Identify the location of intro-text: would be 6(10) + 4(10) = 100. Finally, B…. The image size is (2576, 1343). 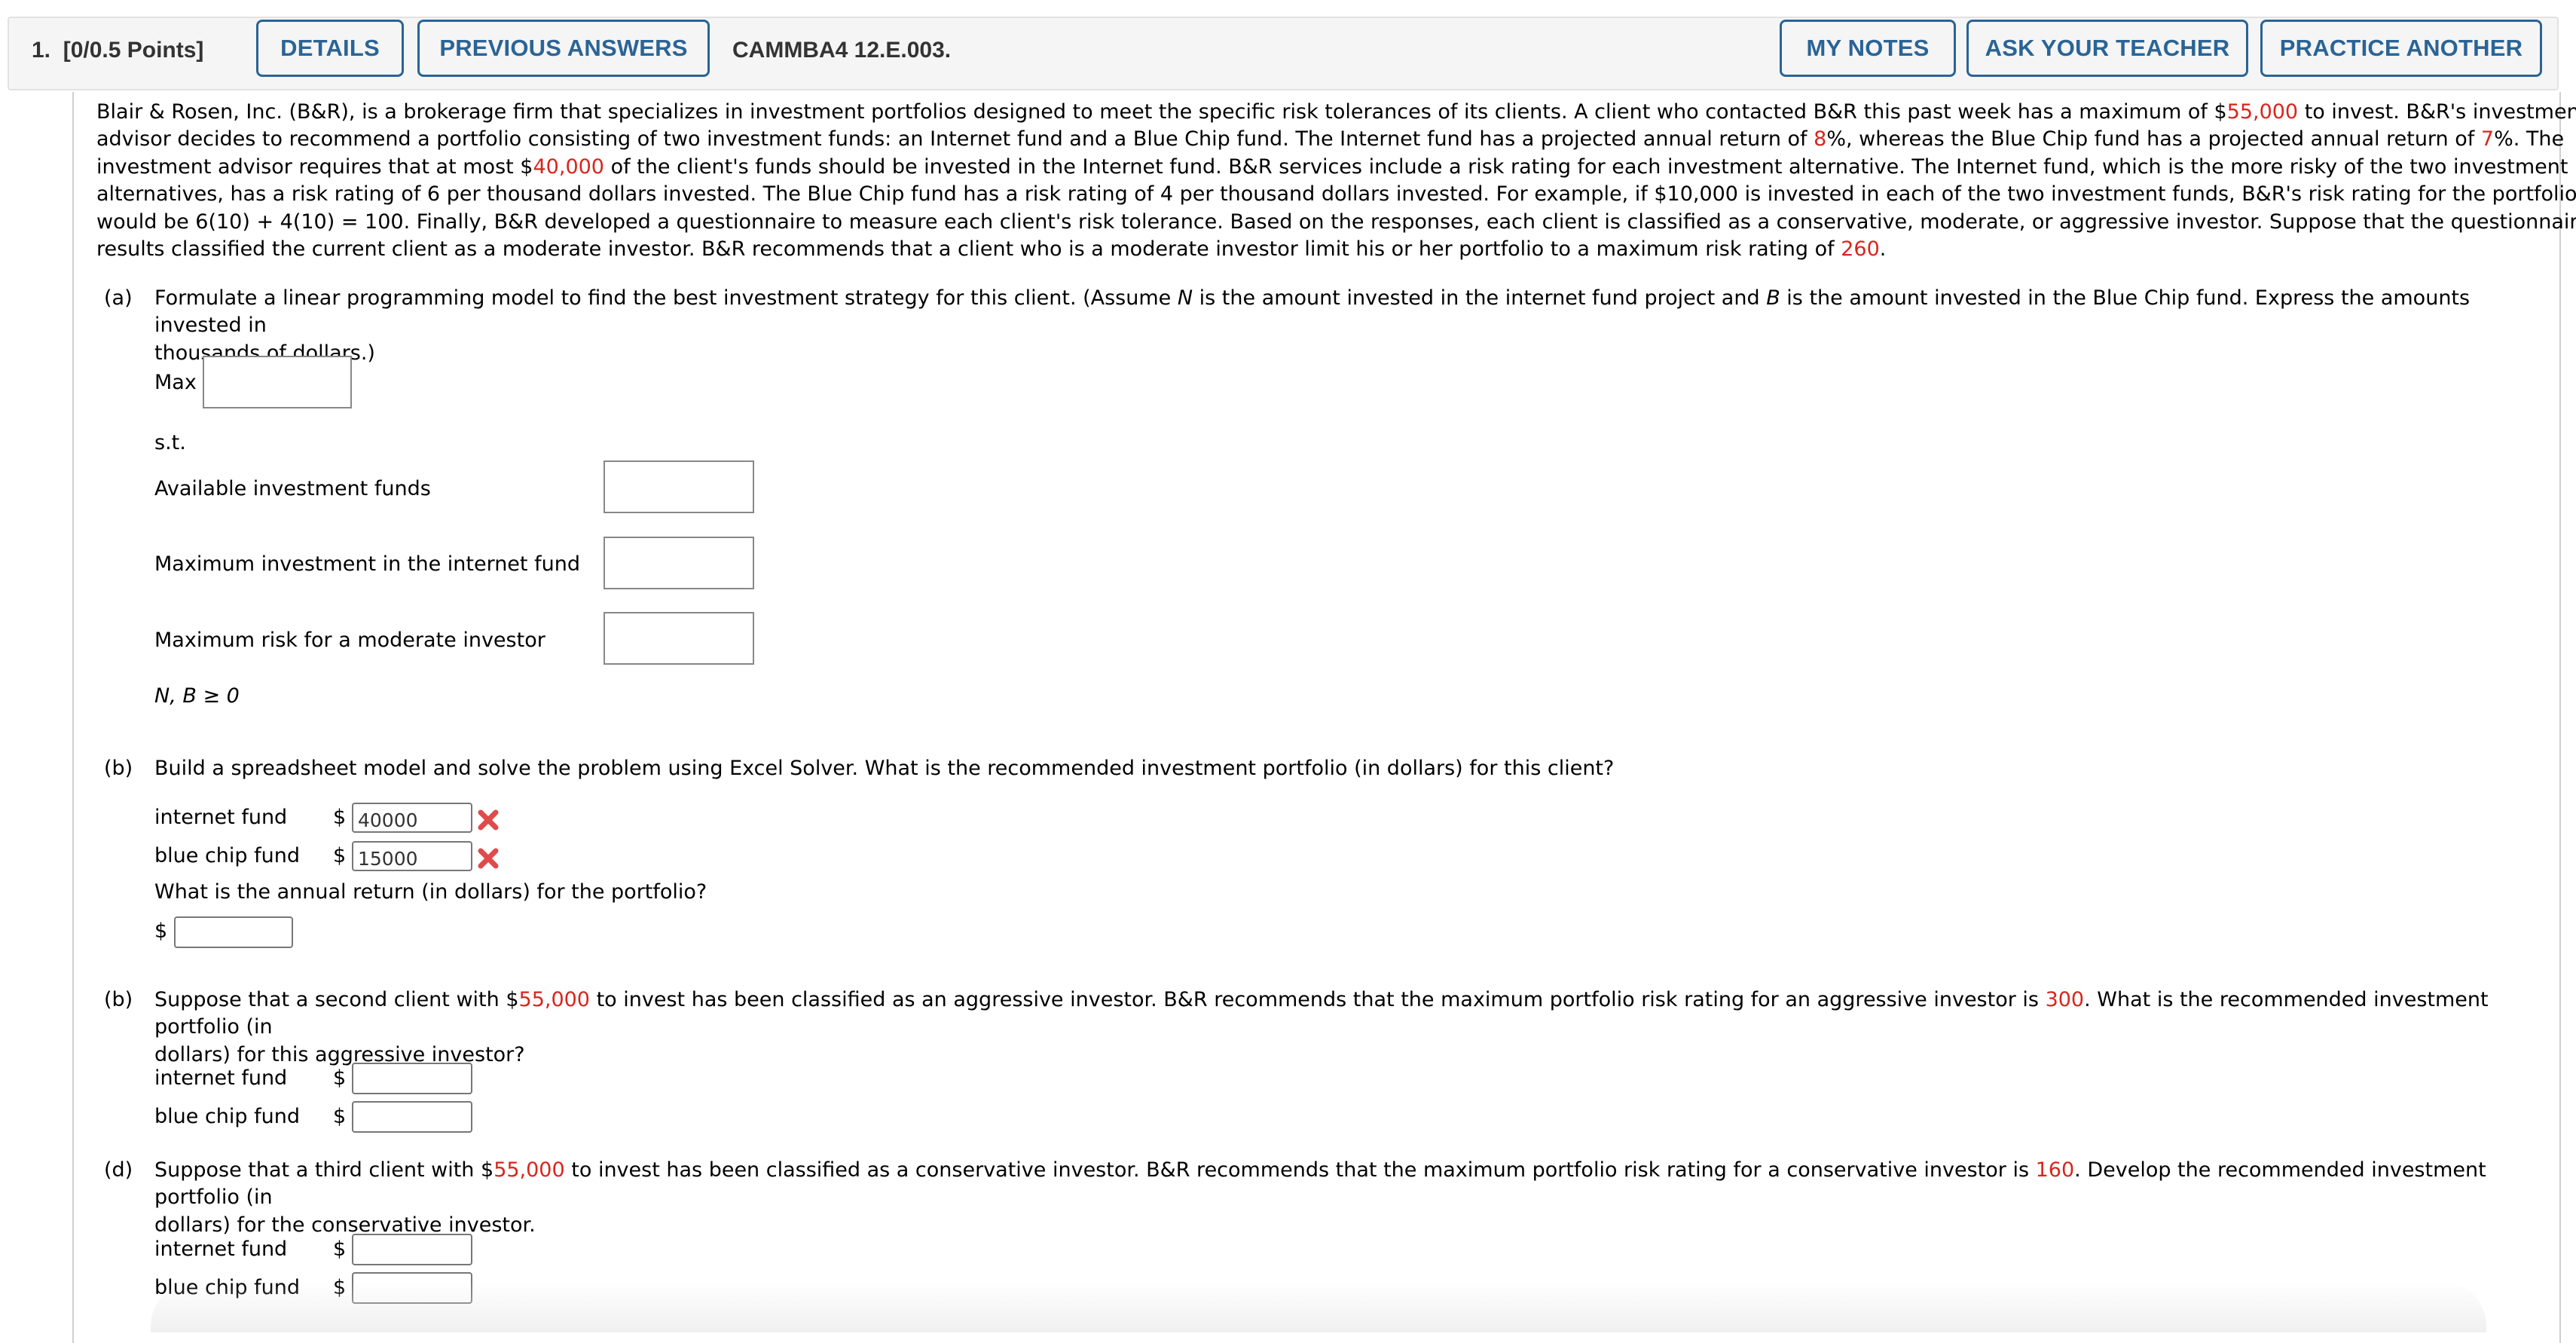
(1336, 222).